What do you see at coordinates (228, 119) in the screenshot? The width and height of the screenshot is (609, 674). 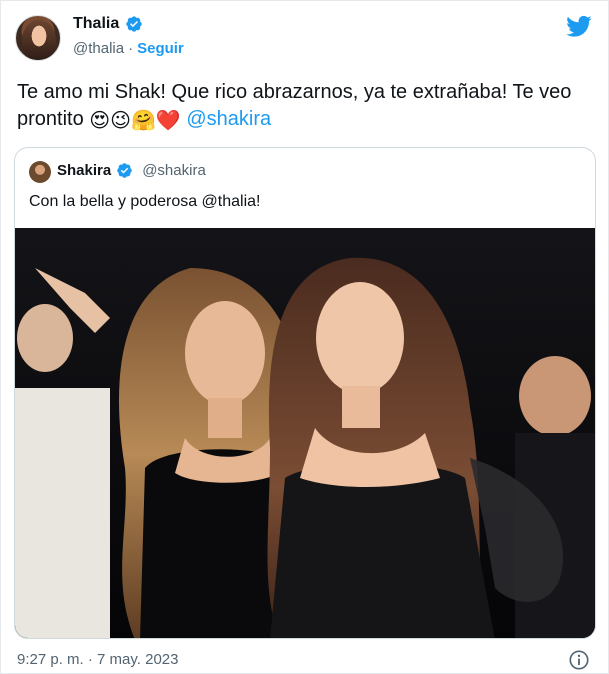 I see `mention-link: @shakira` at bounding box center [228, 119].